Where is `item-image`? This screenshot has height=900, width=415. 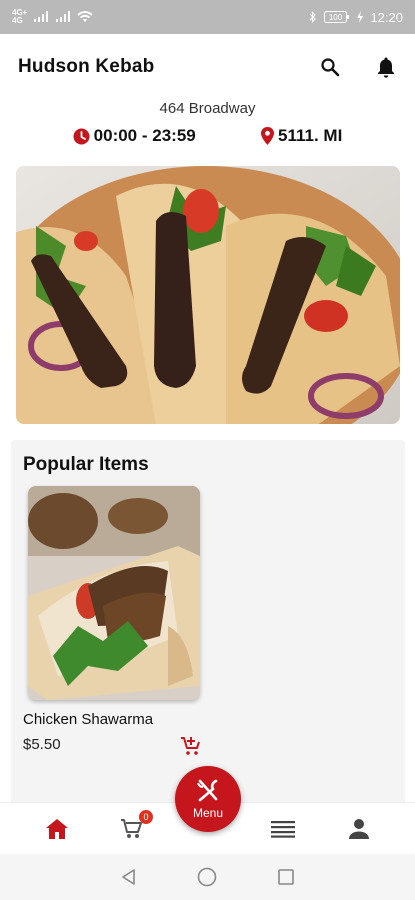
item-image is located at coordinates (114, 593).